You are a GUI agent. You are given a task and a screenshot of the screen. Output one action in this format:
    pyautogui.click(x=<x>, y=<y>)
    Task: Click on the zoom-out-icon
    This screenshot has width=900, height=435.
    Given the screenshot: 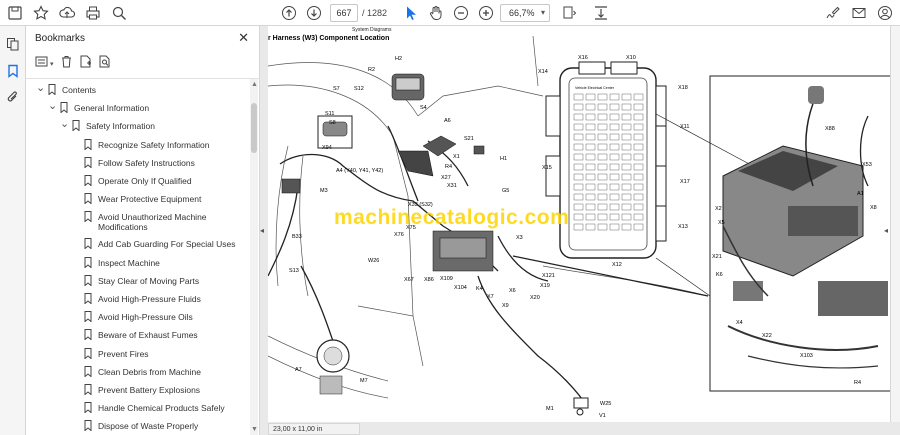 What is the action you would take?
    pyautogui.click(x=461, y=13)
    